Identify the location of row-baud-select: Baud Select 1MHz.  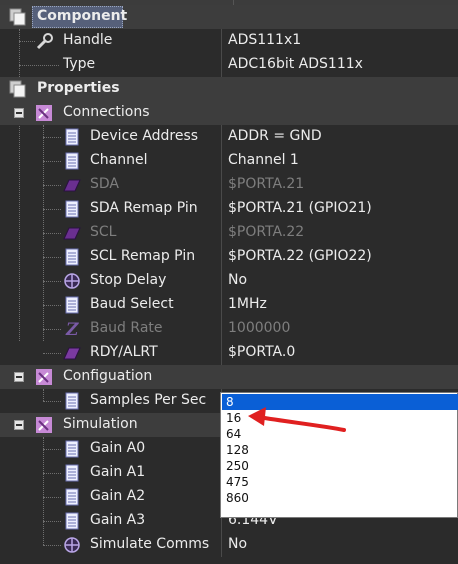
(229, 305).